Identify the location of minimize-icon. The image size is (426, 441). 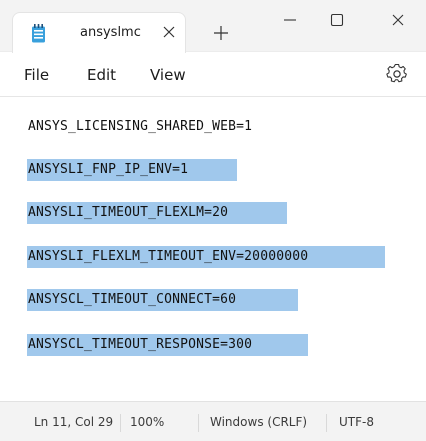
(290, 20).